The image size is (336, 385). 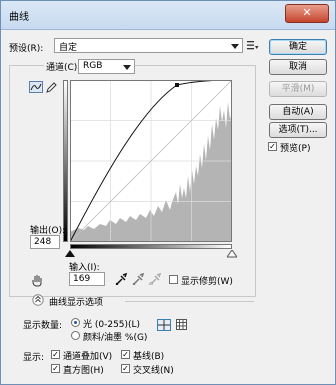 What do you see at coordinates (155, 279) in the screenshot?
I see `white-eyedropper-icon` at bounding box center [155, 279].